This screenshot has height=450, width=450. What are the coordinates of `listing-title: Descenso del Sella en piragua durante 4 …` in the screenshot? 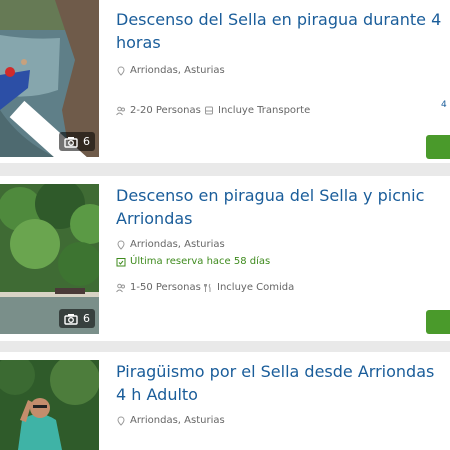 It's located at (281, 31).